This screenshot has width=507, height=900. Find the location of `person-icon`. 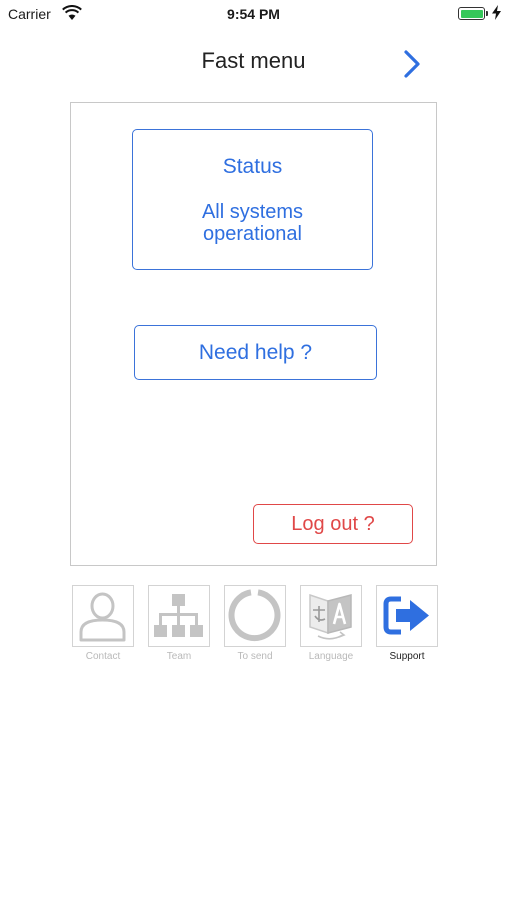

person-icon is located at coordinates (102, 617).